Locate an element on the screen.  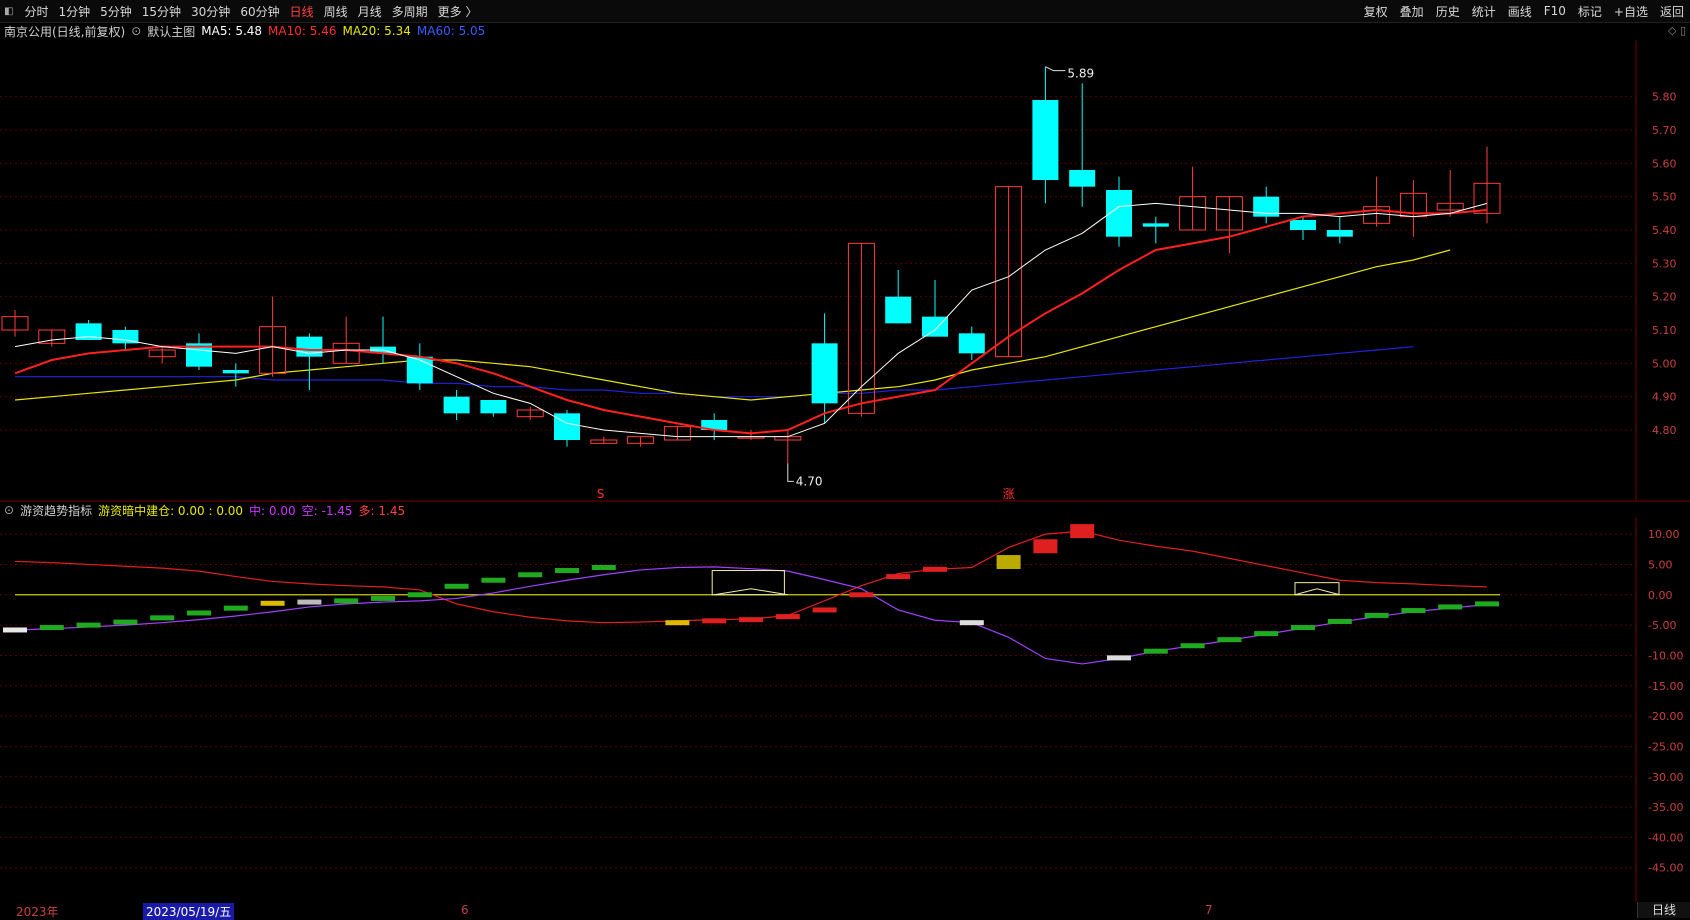
period-button: 日线 is located at coordinates (1663, 910).